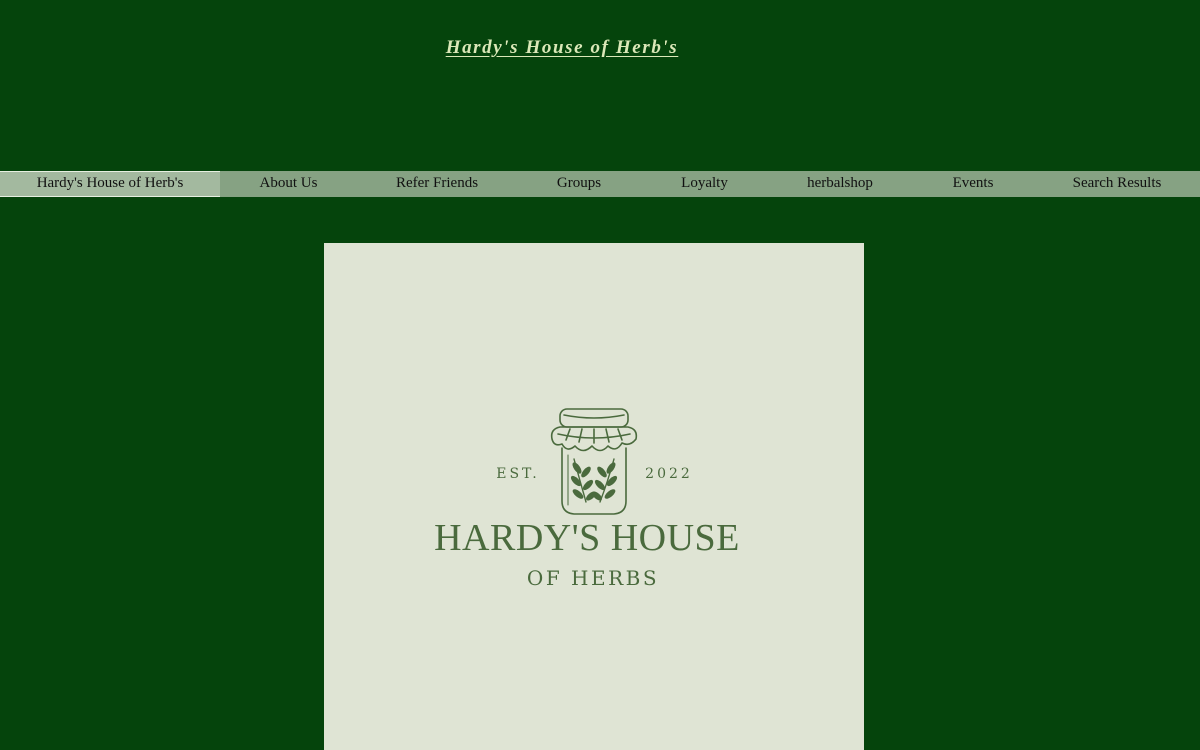 The width and height of the screenshot is (1200, 750). I want to click on nav-item-about-us: About Us, so click(288, 184).